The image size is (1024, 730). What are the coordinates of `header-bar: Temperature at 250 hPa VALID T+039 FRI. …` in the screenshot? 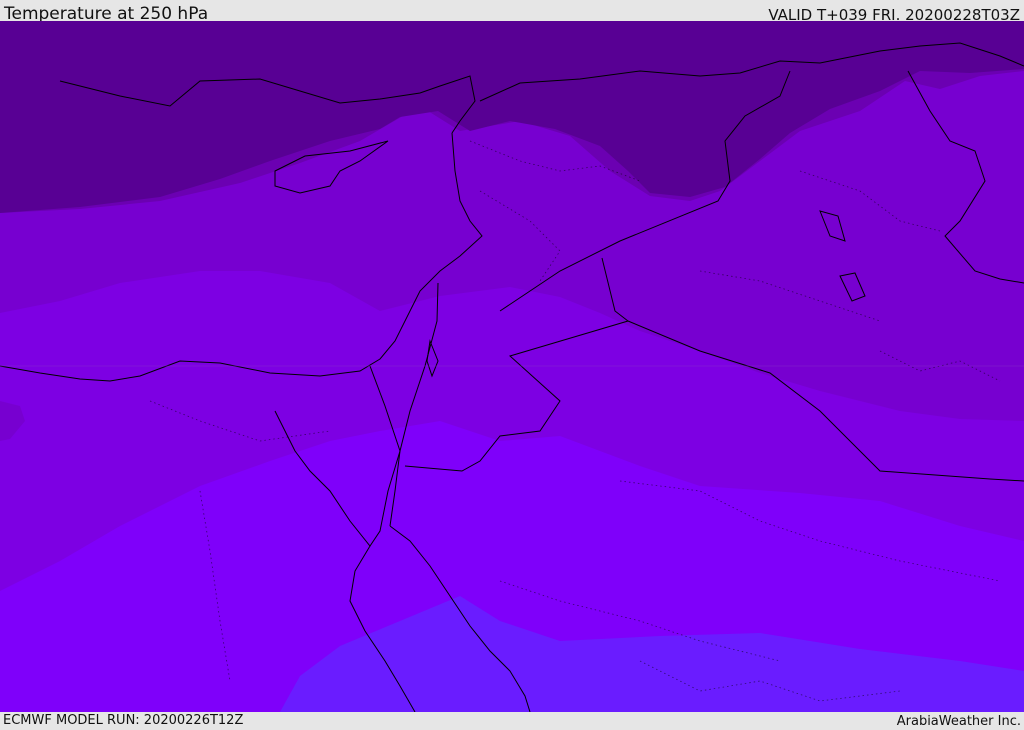 It's located at (512, 12).